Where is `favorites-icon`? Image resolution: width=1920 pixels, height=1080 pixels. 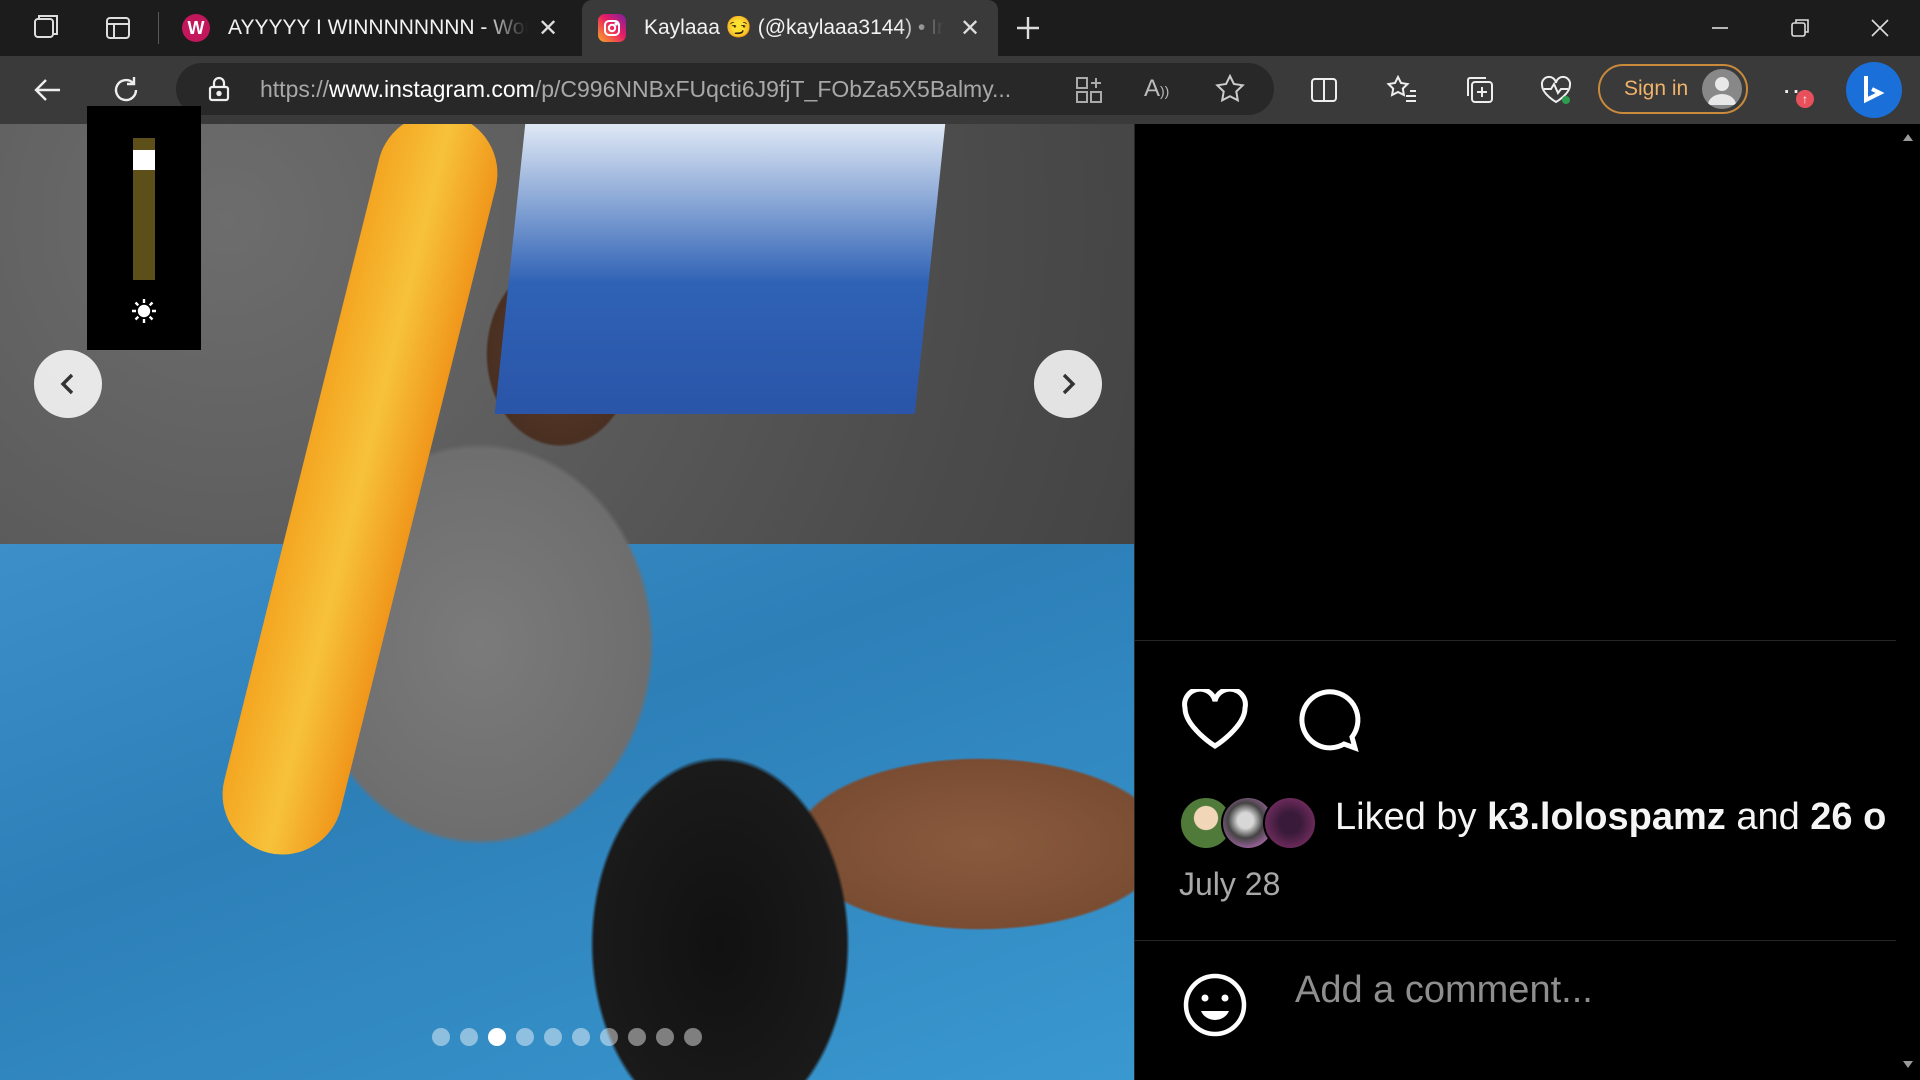
favorites-icon is located at coordinates (1402, 90).